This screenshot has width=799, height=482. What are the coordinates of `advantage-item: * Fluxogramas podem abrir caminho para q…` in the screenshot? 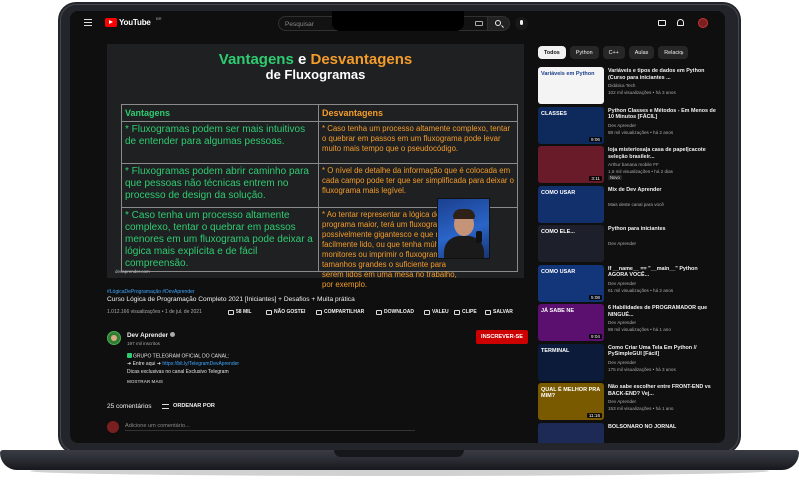 It's located at (220, 186).